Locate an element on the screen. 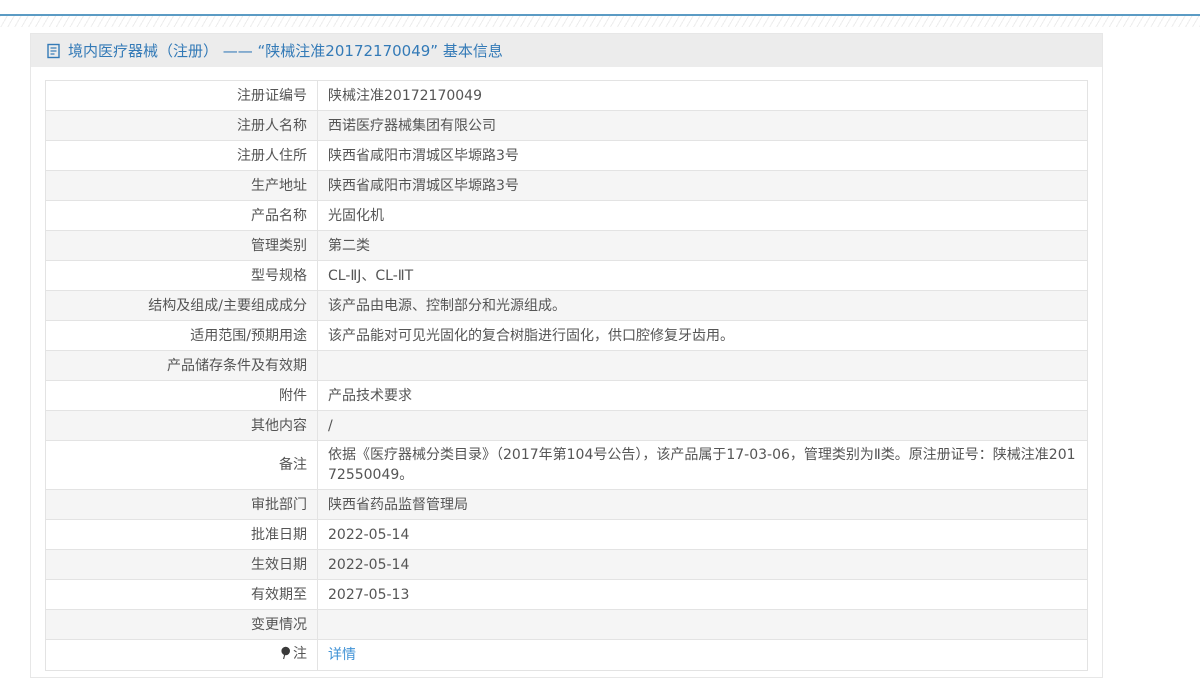 This screenshot has width=1200, height=684. row-label-text: 注册证编号 is located at coordinates (272, 95).